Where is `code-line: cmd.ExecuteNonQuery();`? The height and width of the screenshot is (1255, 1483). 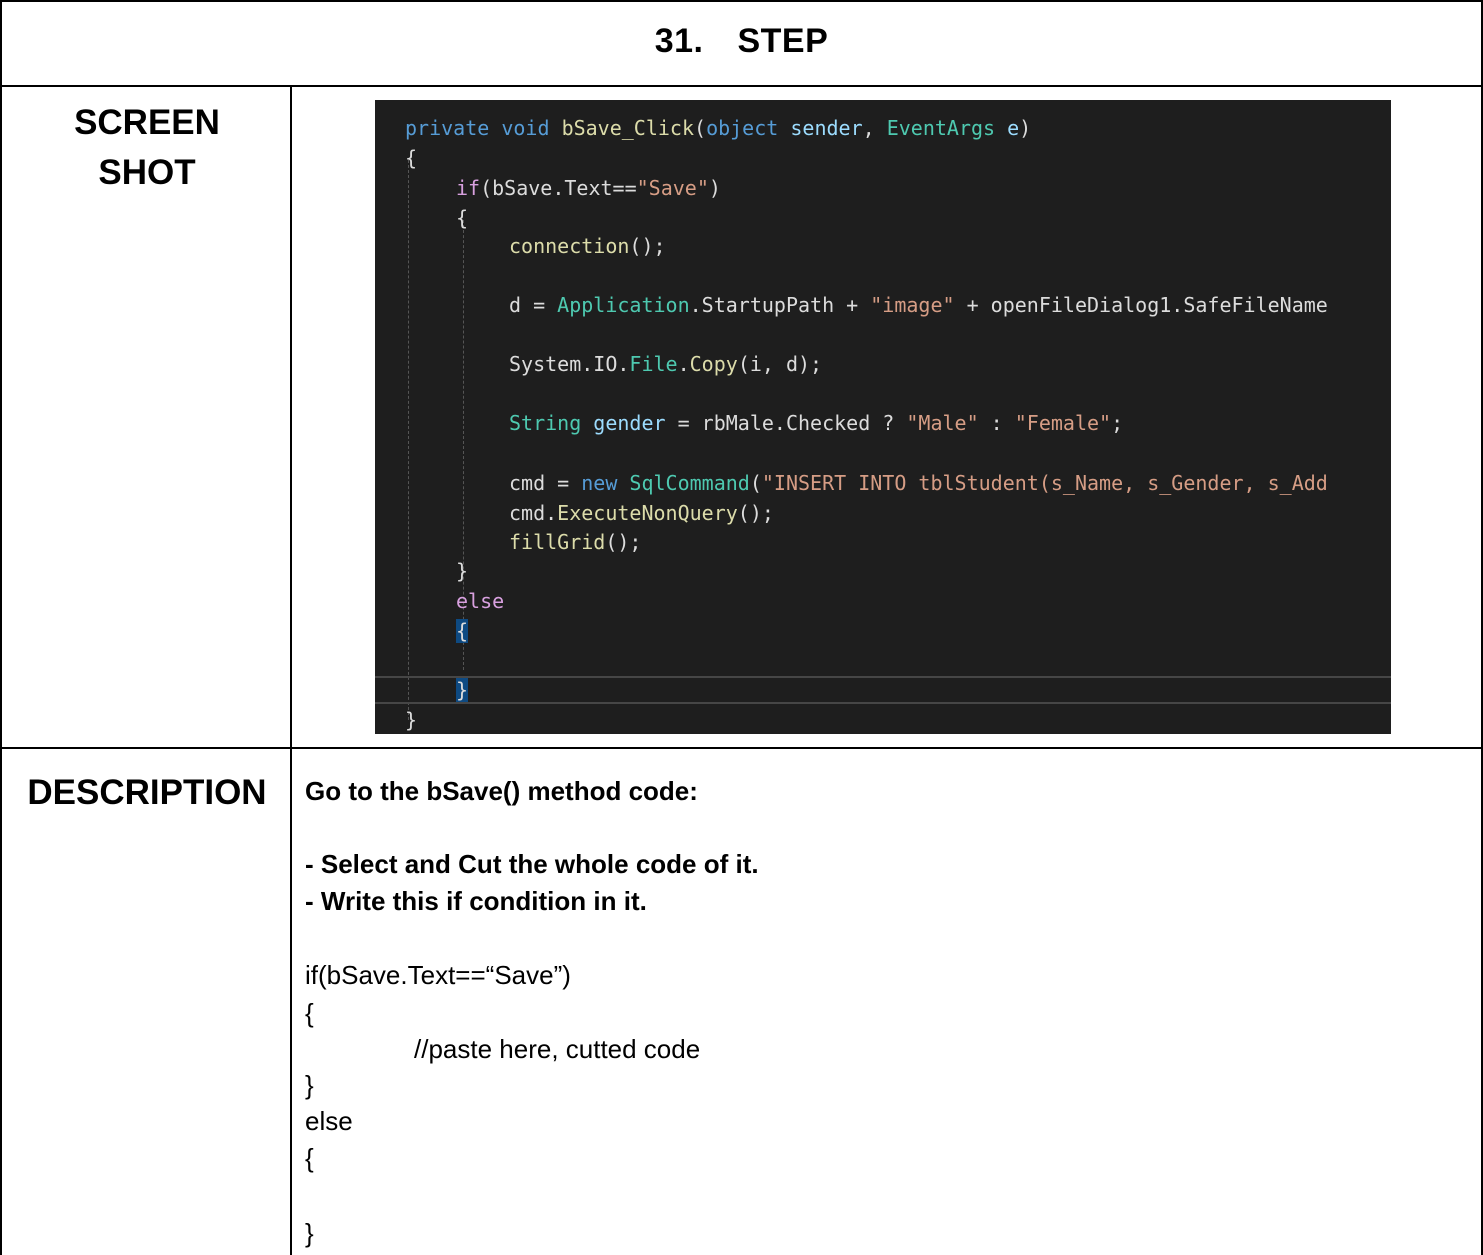 code-line: cmd.ExecuteNonQuery(); is located at coordinates (641, 513).